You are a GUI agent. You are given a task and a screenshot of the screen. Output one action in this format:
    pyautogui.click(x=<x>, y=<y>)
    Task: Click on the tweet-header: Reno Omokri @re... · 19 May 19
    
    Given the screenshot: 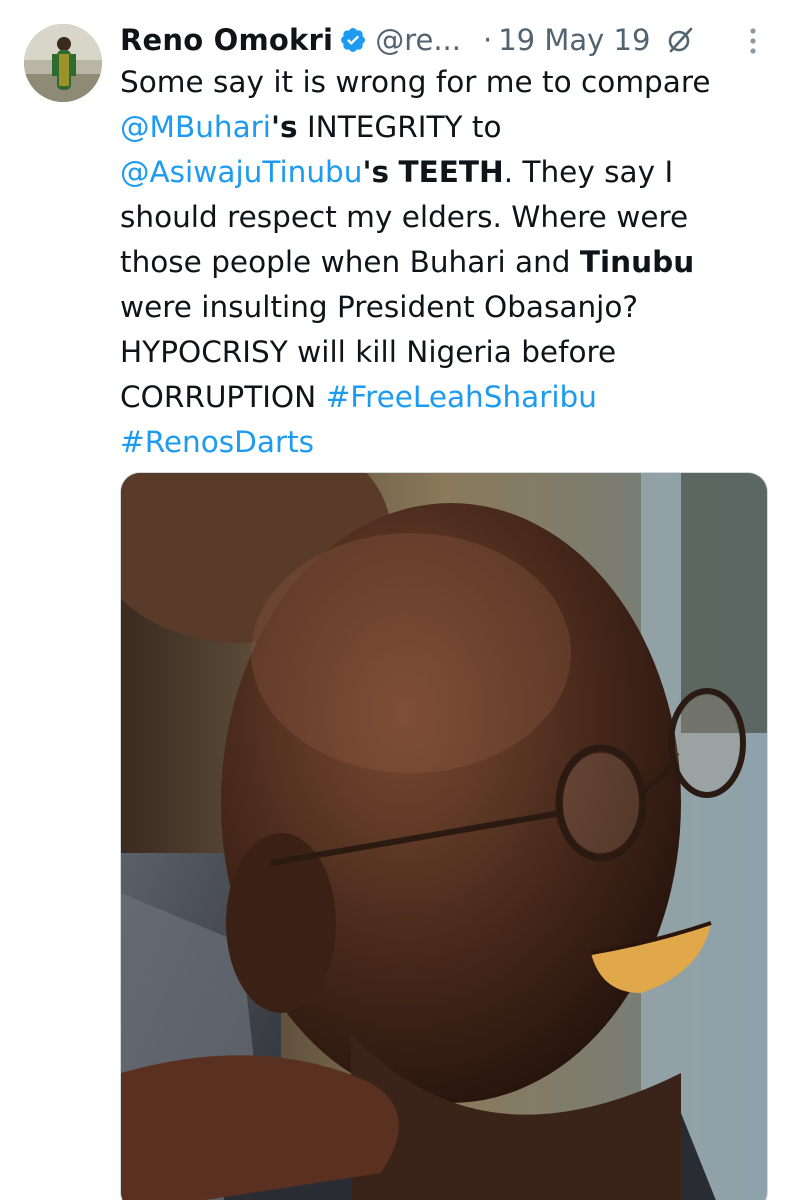 What is the action you would take?
    pyautogui.click(x=444, y=40)
    